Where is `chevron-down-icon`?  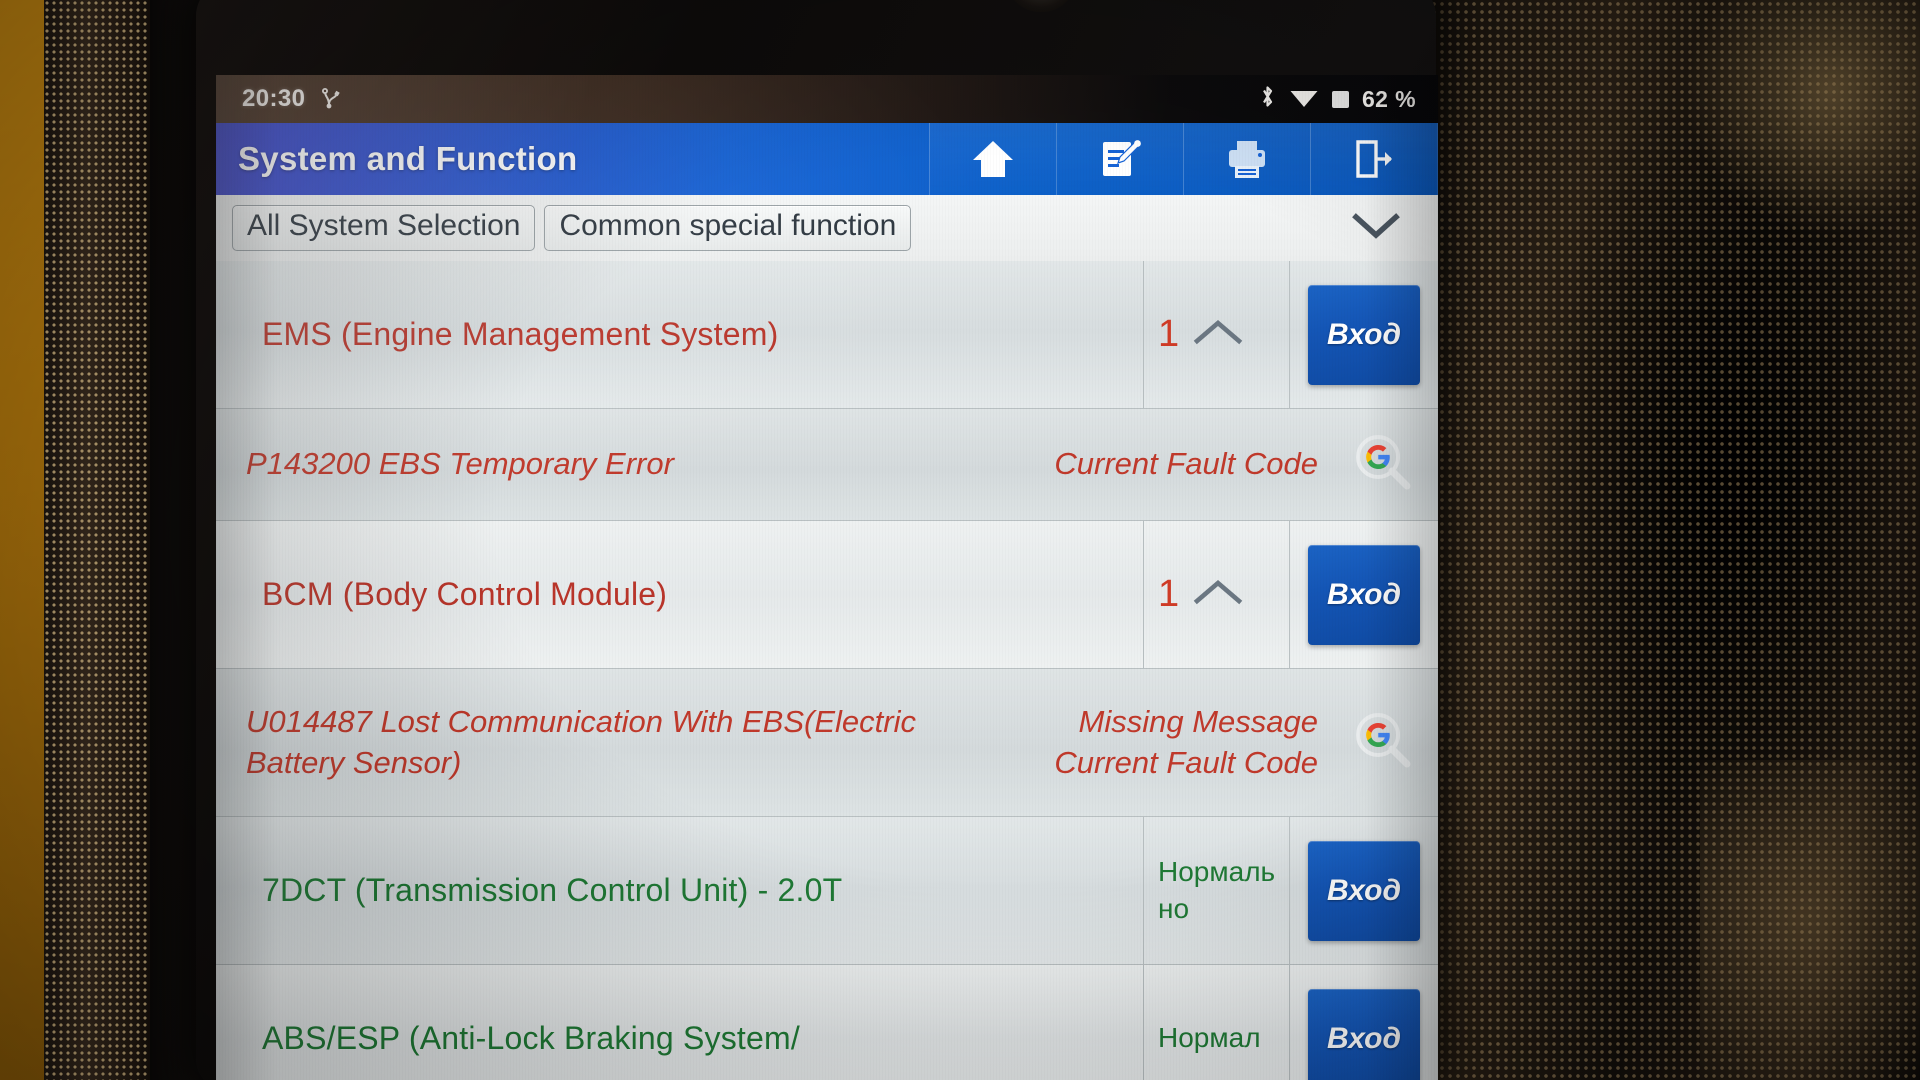
chevron-down-icon is located at coordinates (1376, 228).